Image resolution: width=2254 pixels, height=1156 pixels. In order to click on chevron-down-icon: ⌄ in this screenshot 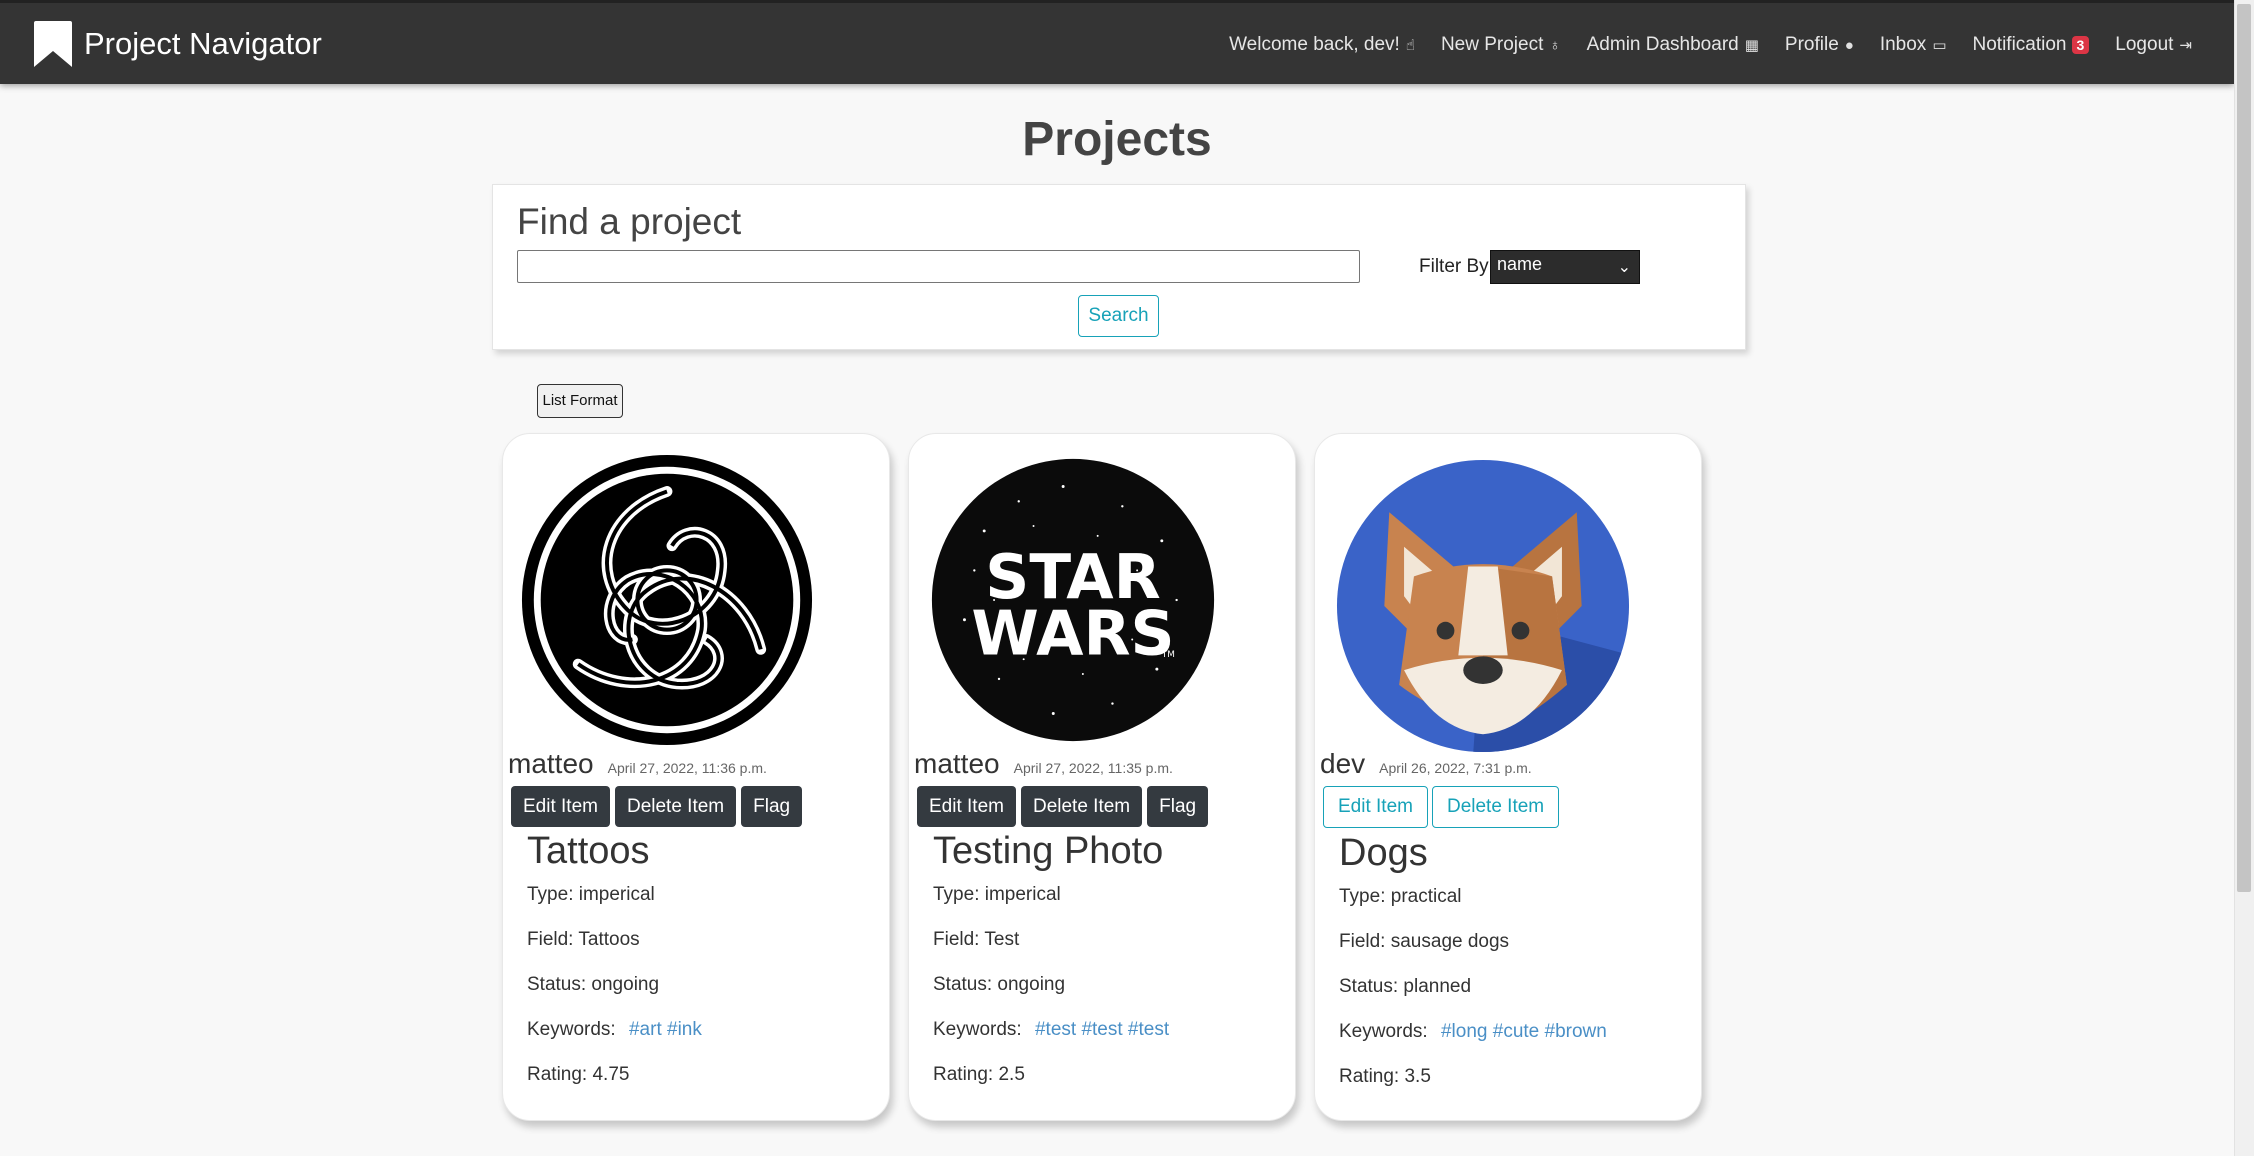, I will do `click(1624, 267)`.